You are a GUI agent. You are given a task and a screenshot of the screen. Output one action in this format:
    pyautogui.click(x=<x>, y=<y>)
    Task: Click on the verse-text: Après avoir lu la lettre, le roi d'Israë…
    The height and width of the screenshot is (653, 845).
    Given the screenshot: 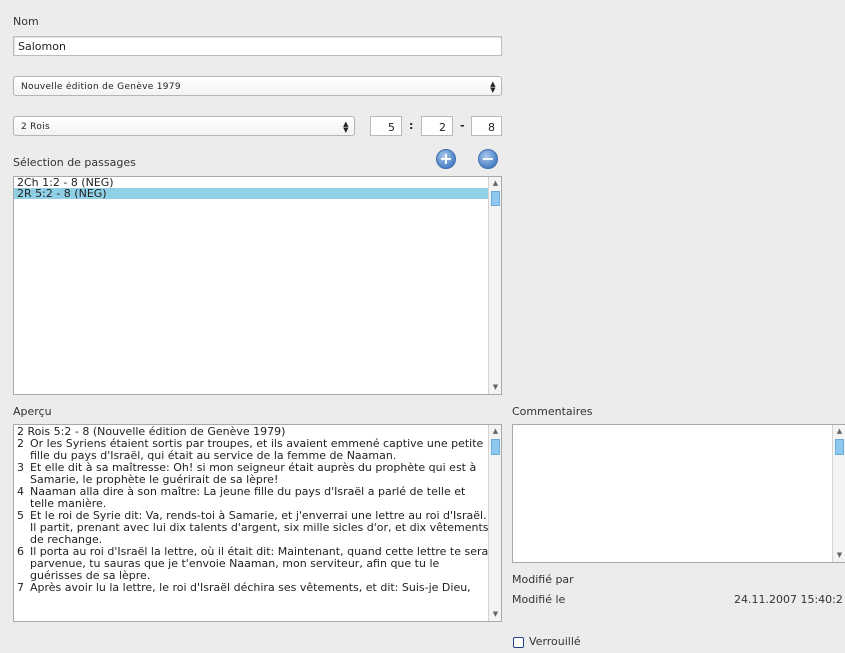 What is the action you would take?
    pyautogui.click(x=257, y=588)
    